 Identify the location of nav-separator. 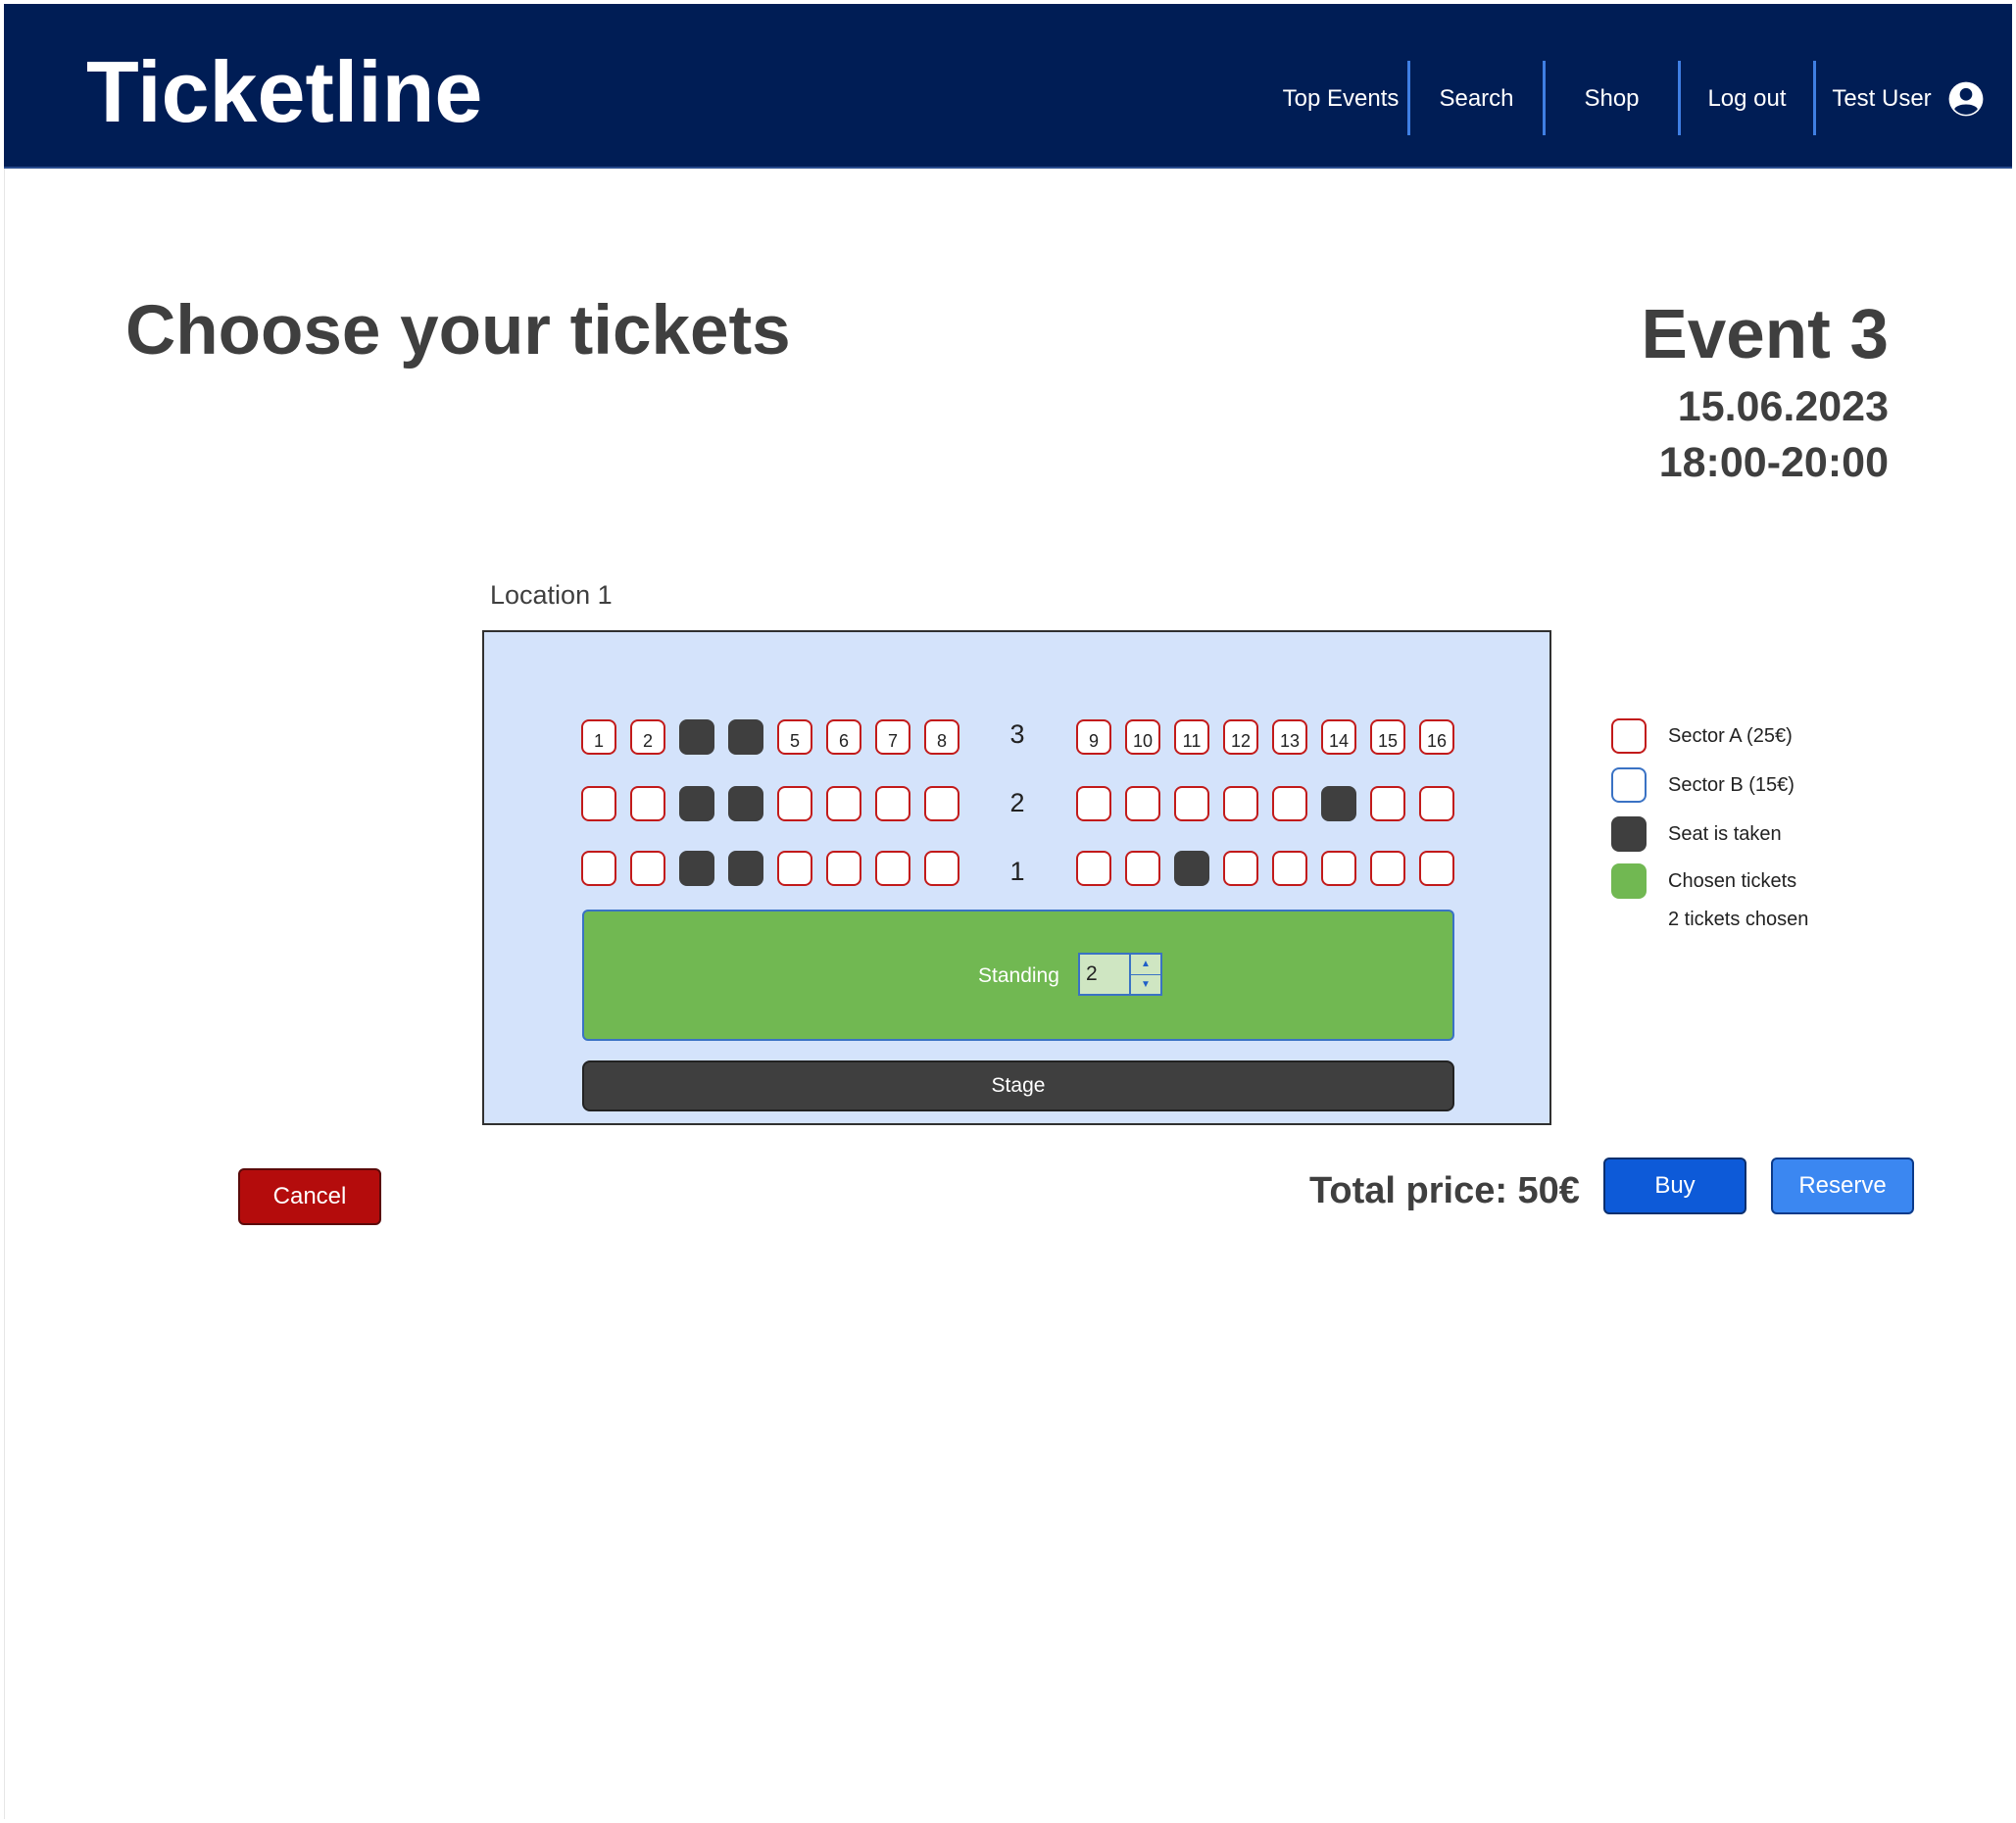
(1814, 98).